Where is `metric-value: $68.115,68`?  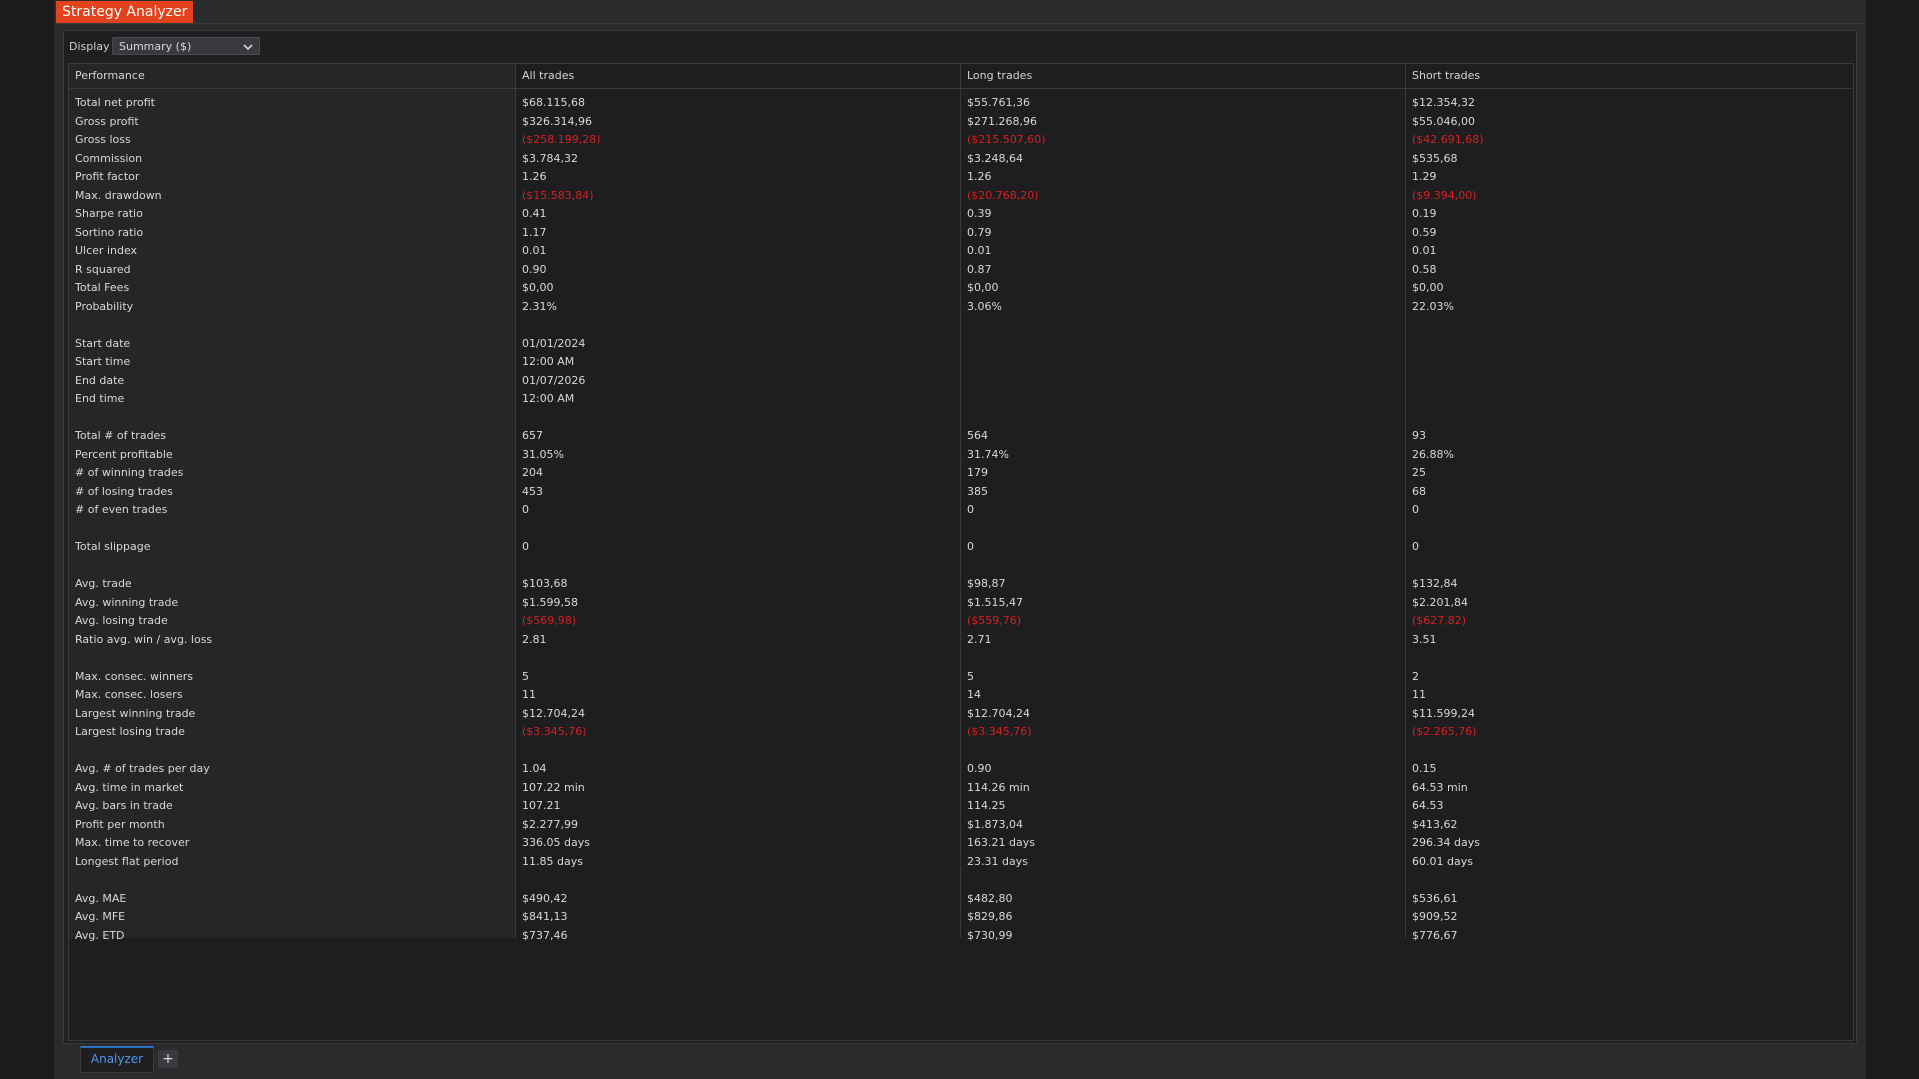
metric-value: $68.115,68 is located at coordinates (553, 102).